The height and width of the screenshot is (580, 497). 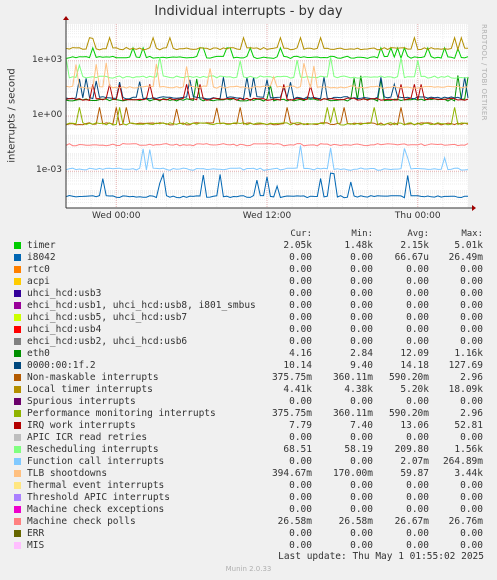 I want to click on legend-min-value: 170.00m, so click(x=352, y=473).